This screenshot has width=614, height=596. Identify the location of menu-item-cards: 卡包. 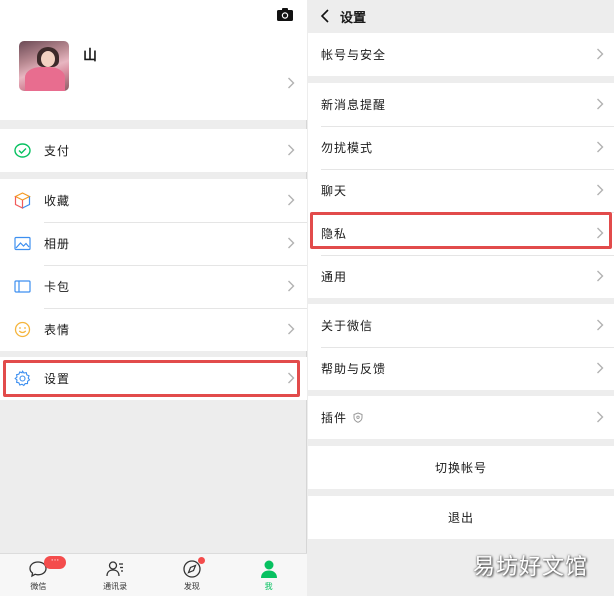
(153, 286).